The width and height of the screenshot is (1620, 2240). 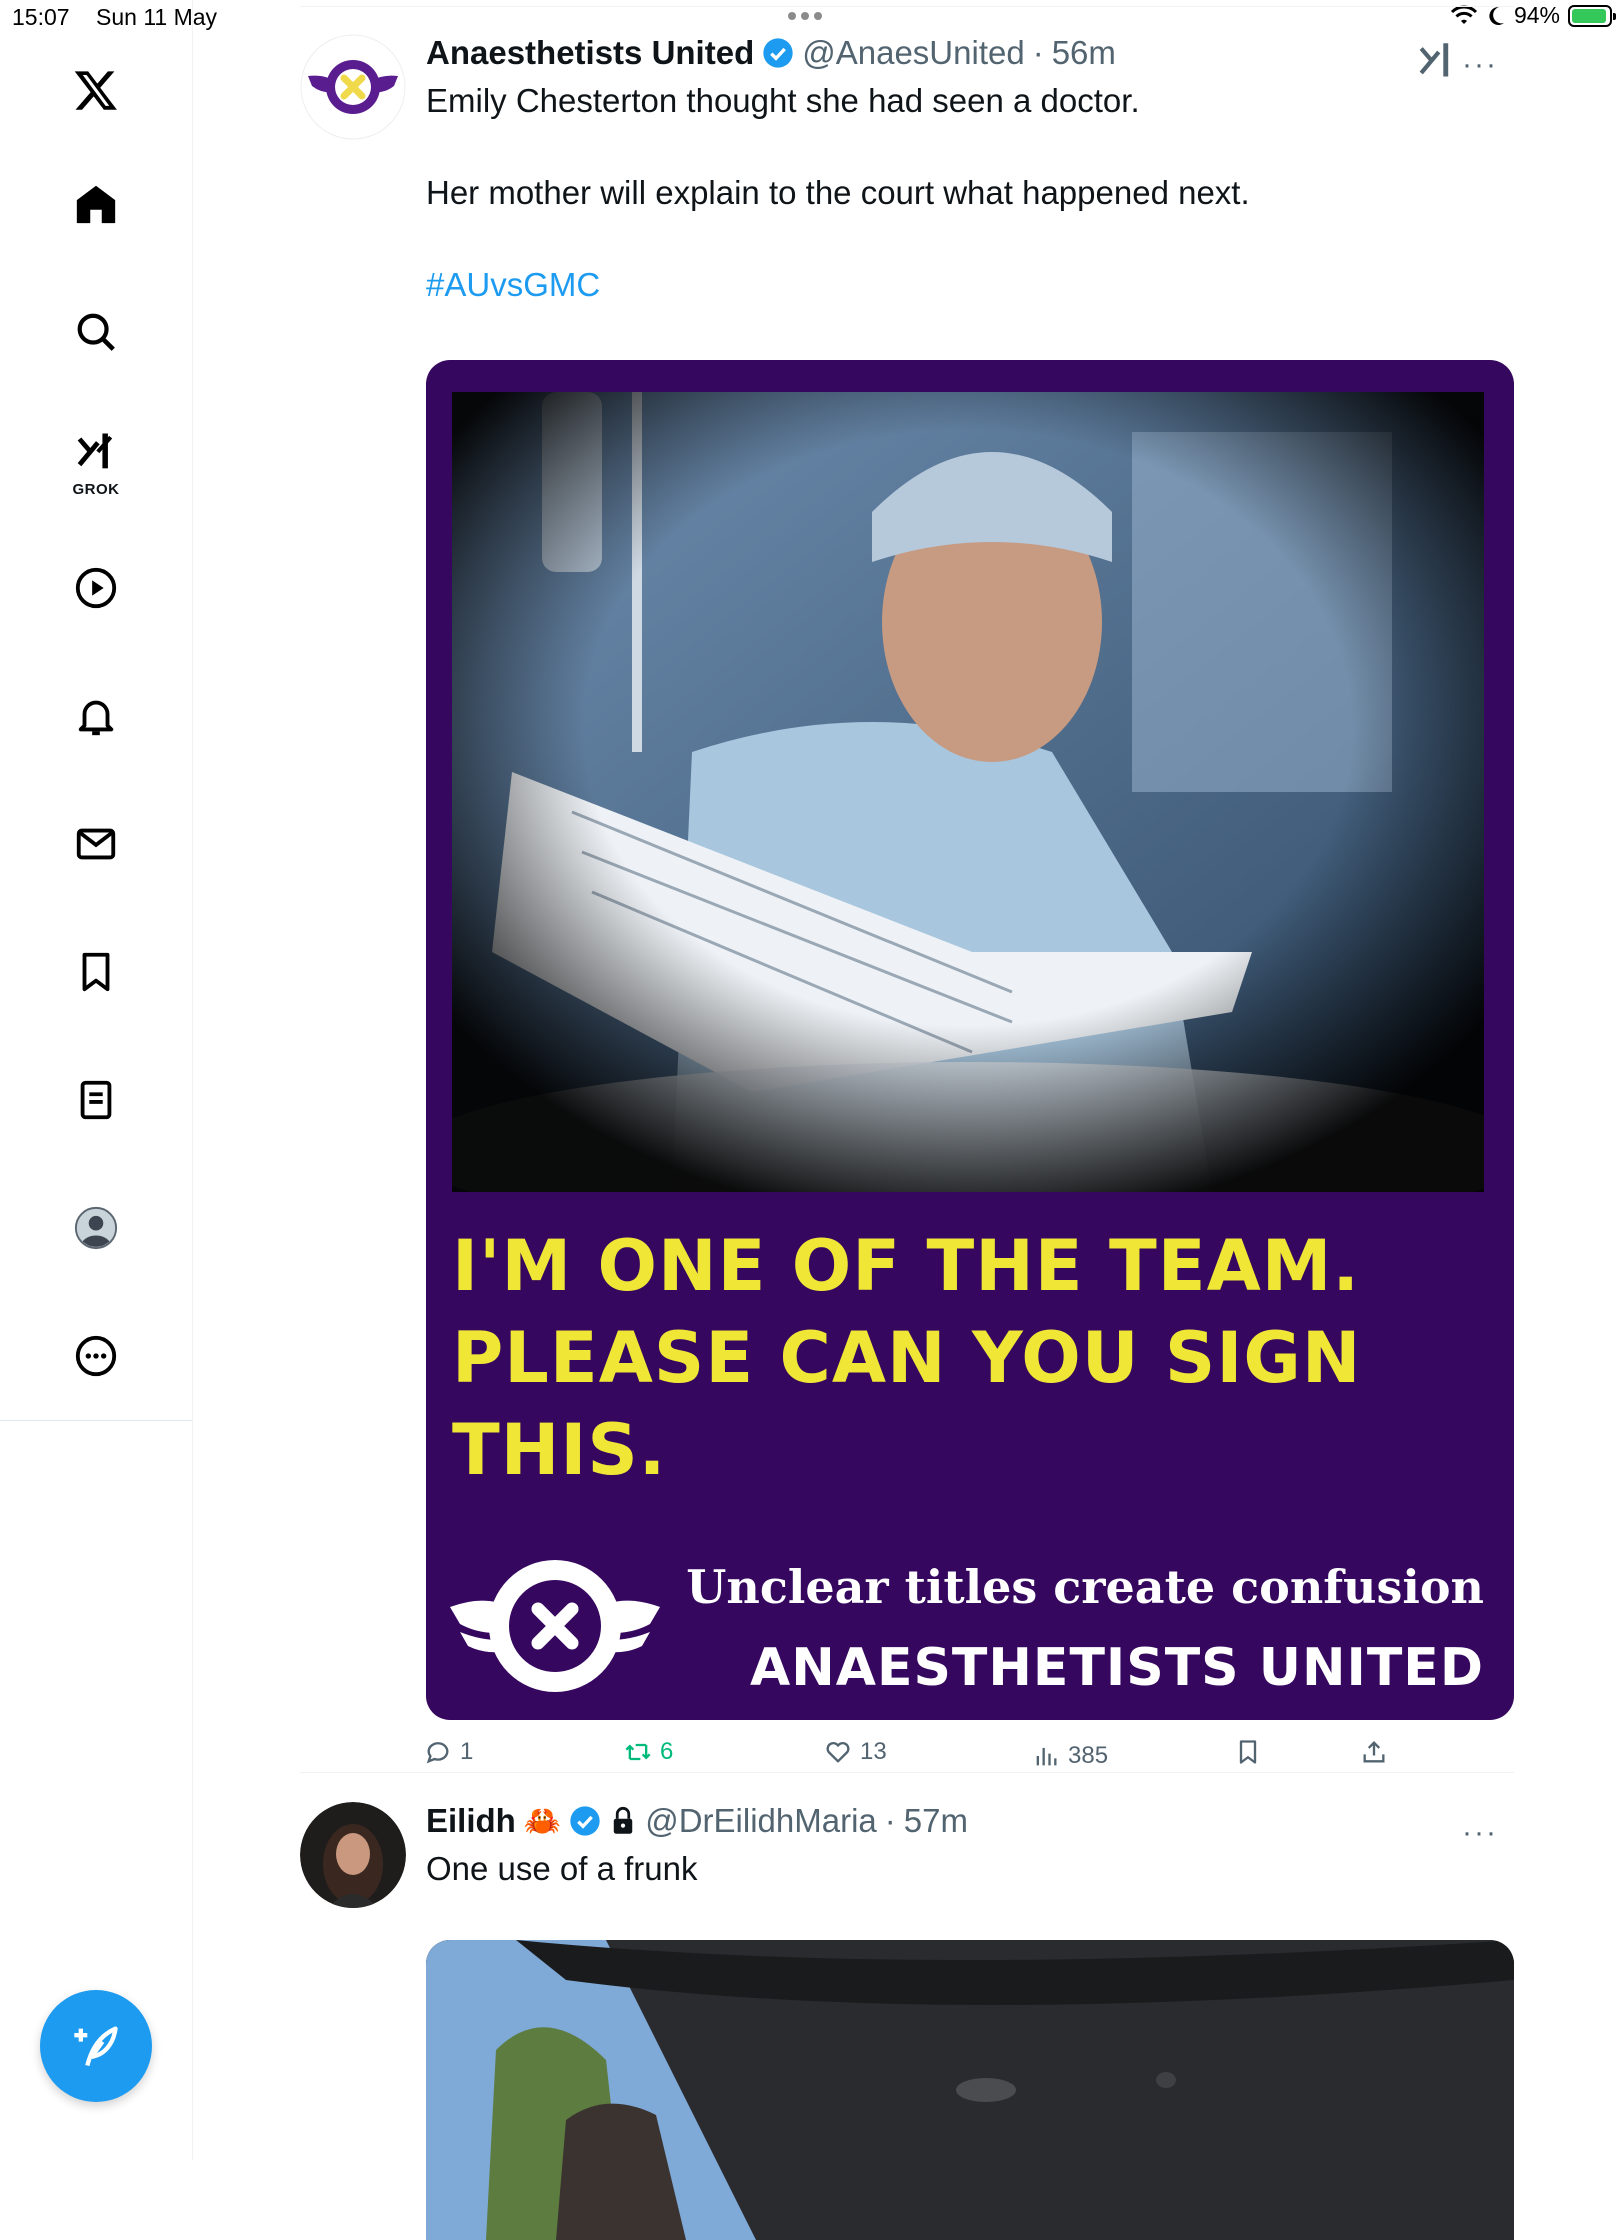 What do you see at coordinates (96, 204) in the screenshot?
I see `home-icon` at bounding box center [96, 204].